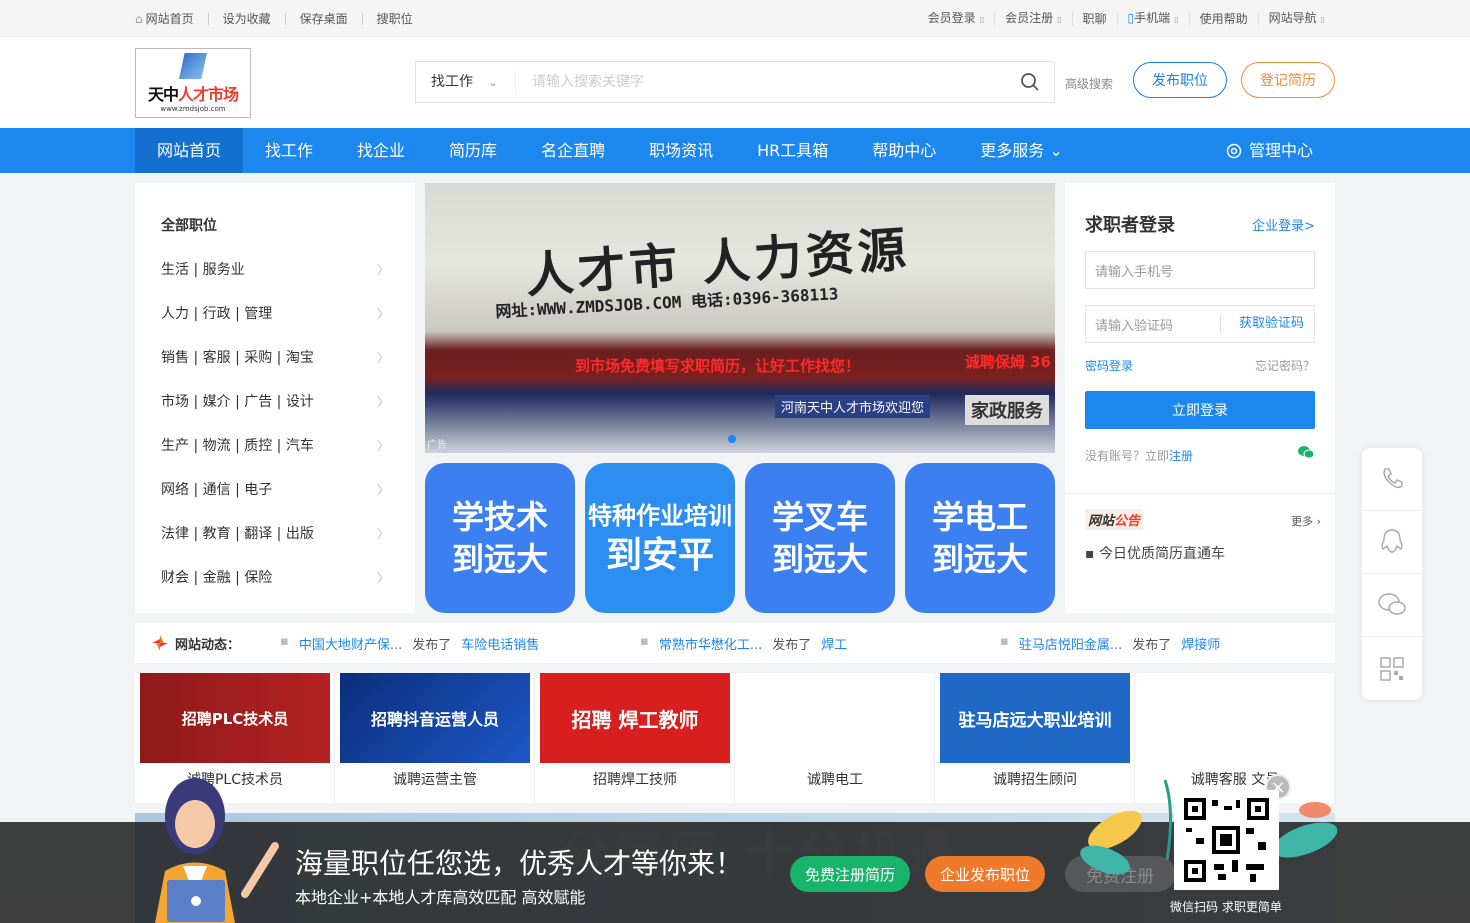  Describe the element at coordinates (1056, 150) in the screenshot. I see `chevron-down-icon: ⌄` at that location.